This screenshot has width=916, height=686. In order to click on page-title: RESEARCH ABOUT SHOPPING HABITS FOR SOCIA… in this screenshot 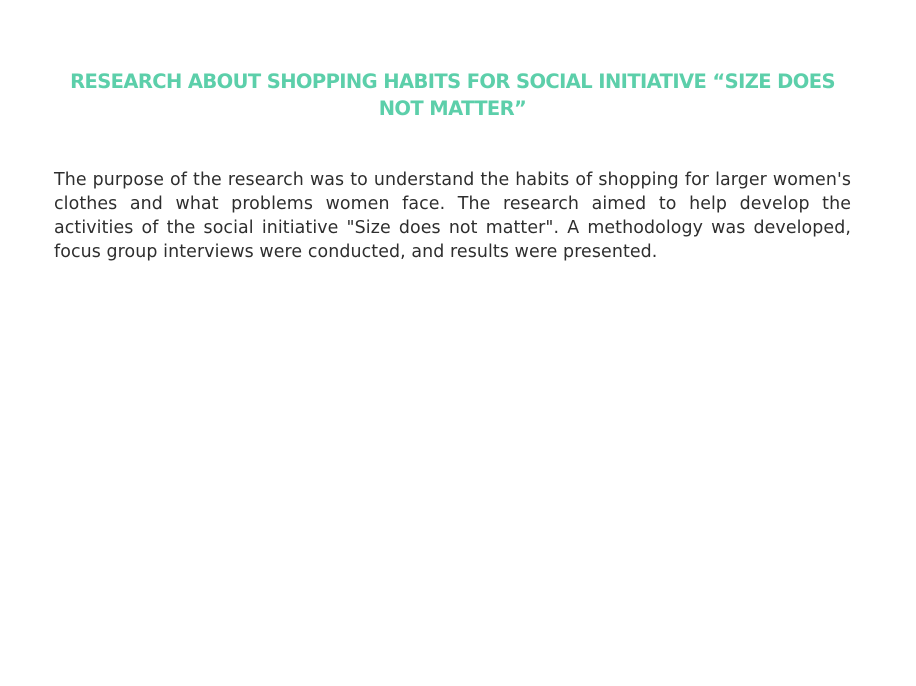, I will do `click(452, 95)`.